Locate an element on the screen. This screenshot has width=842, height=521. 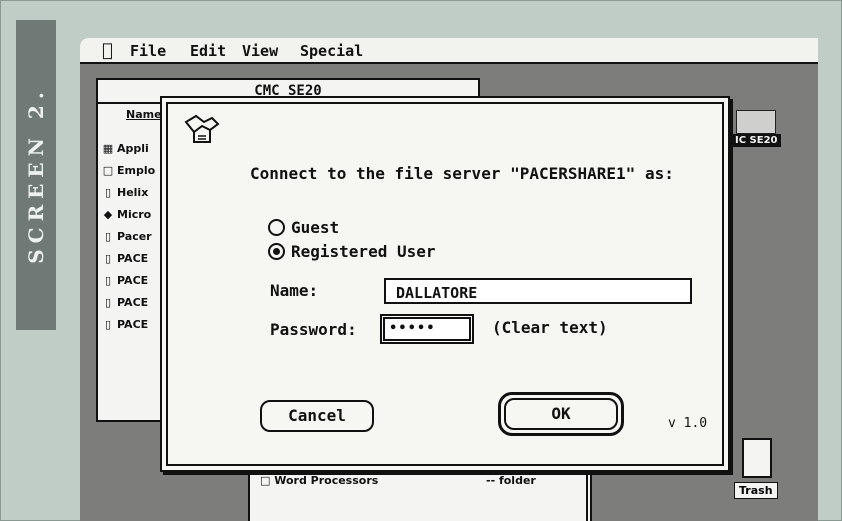
disk-icon is located at coordinates (756, 122).